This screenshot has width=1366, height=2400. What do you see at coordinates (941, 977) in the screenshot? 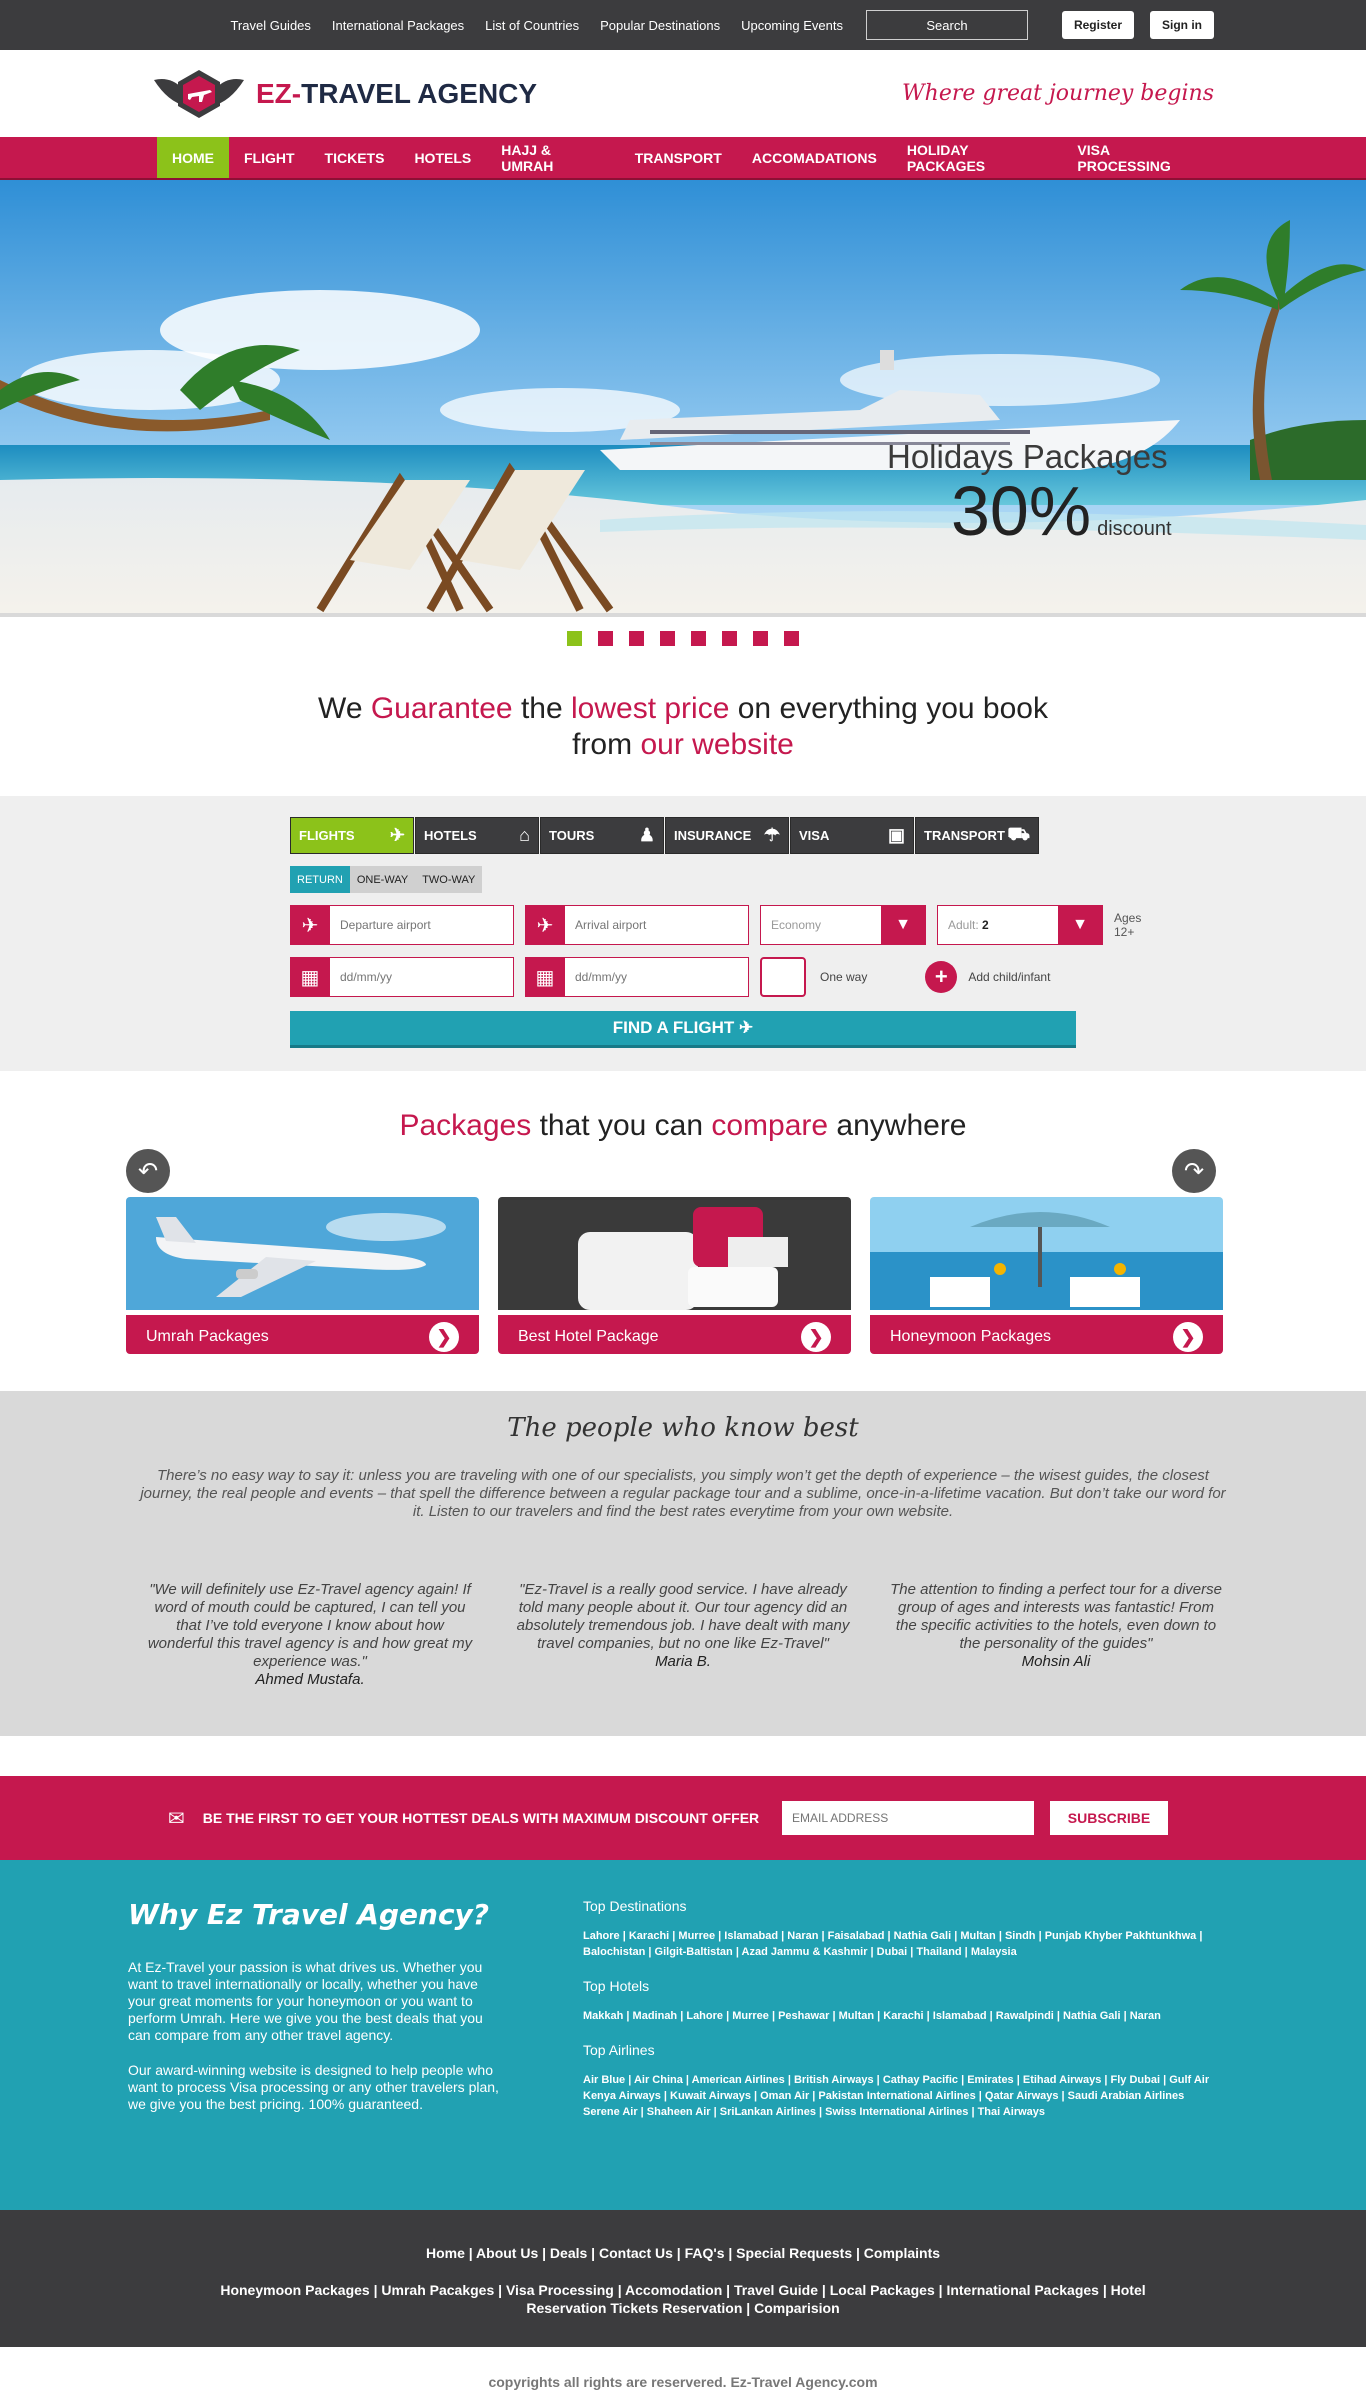
I see `add-child-plus-icon: +` at bounding box center [941, 977].